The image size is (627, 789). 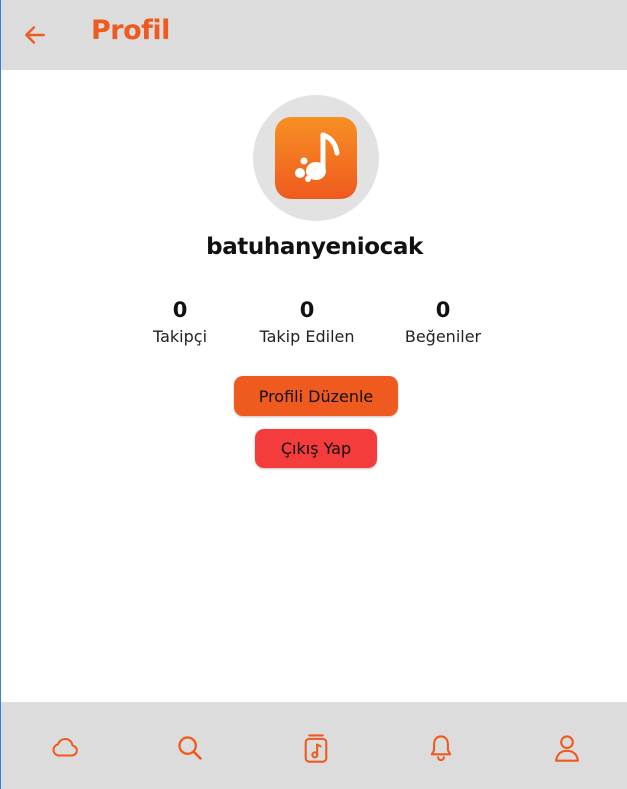 What do you see at coordinates (316, 448) in the screenshot?
I see `logout-button: Çıkış Yap` at bounding box center [316, 448].